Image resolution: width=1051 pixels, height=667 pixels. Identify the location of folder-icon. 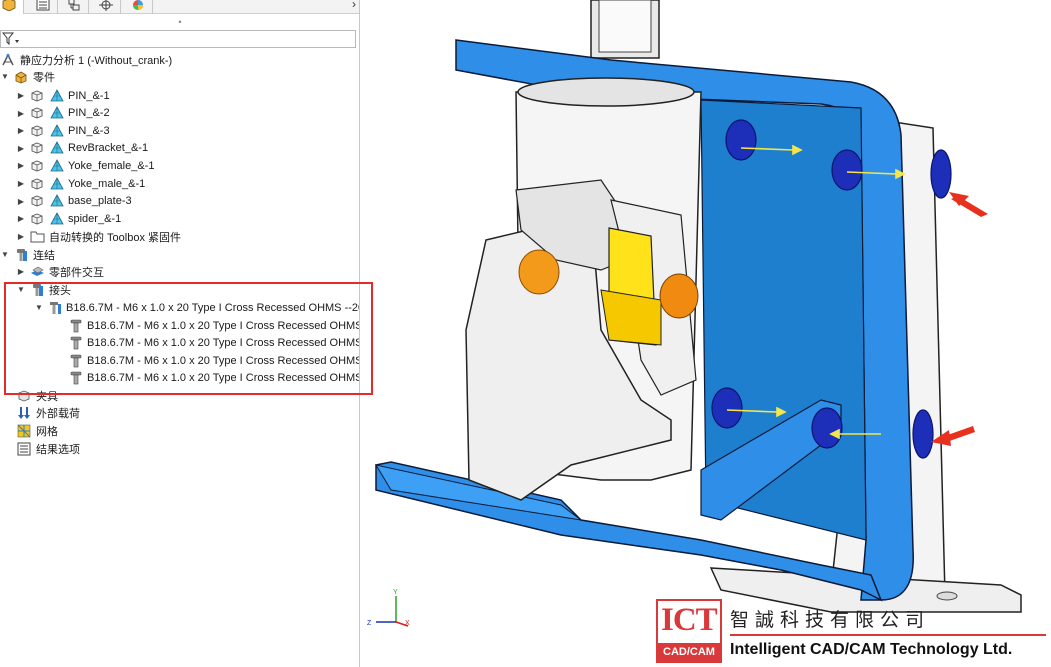
(37, 237).